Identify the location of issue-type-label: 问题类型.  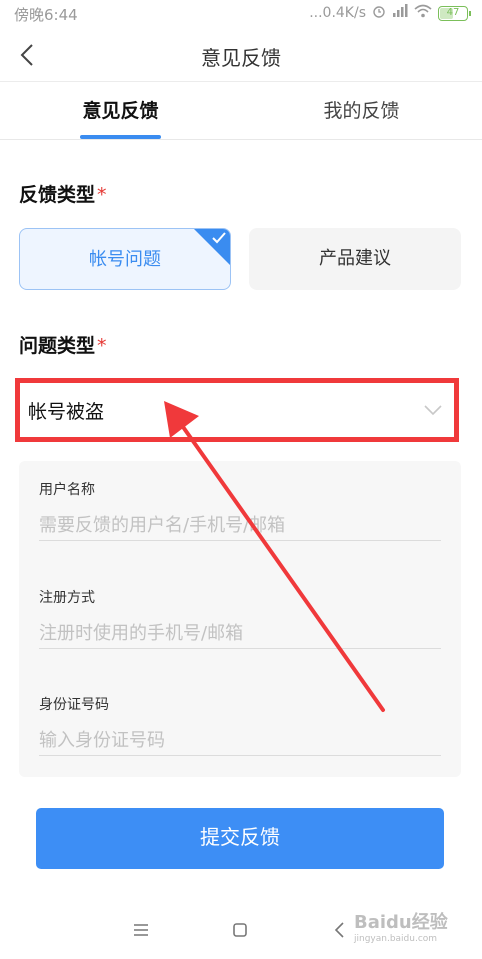
(57, 346).